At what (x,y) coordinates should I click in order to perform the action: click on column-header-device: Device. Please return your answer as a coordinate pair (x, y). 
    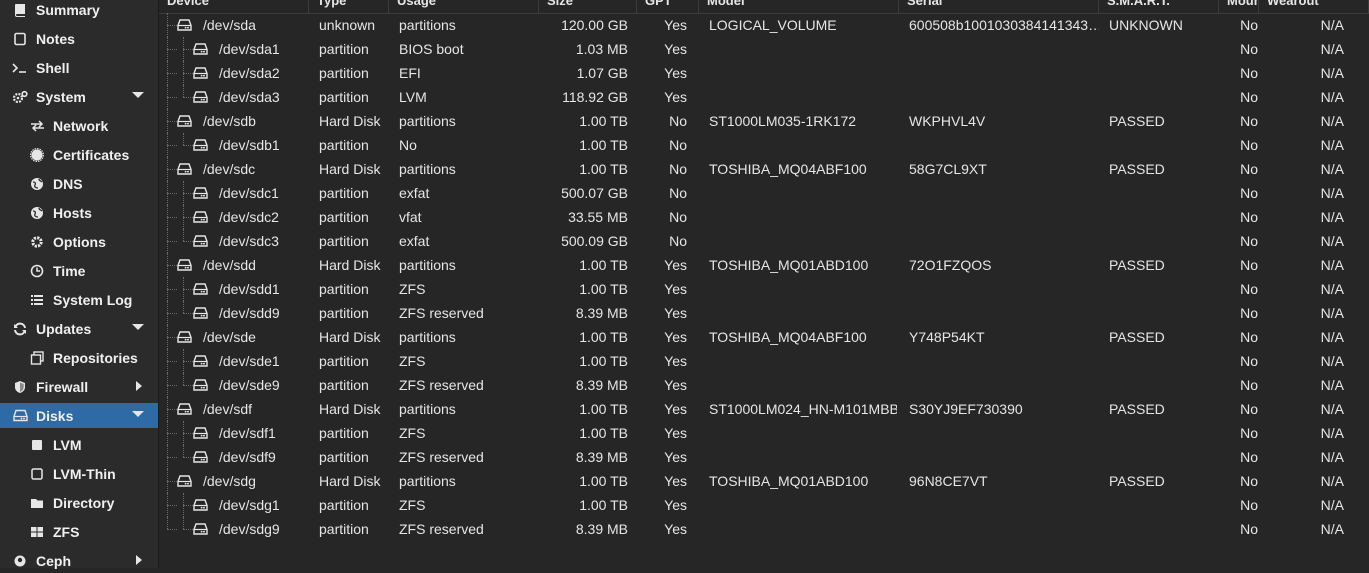
    Looking at the image, I should click on (234, 6).